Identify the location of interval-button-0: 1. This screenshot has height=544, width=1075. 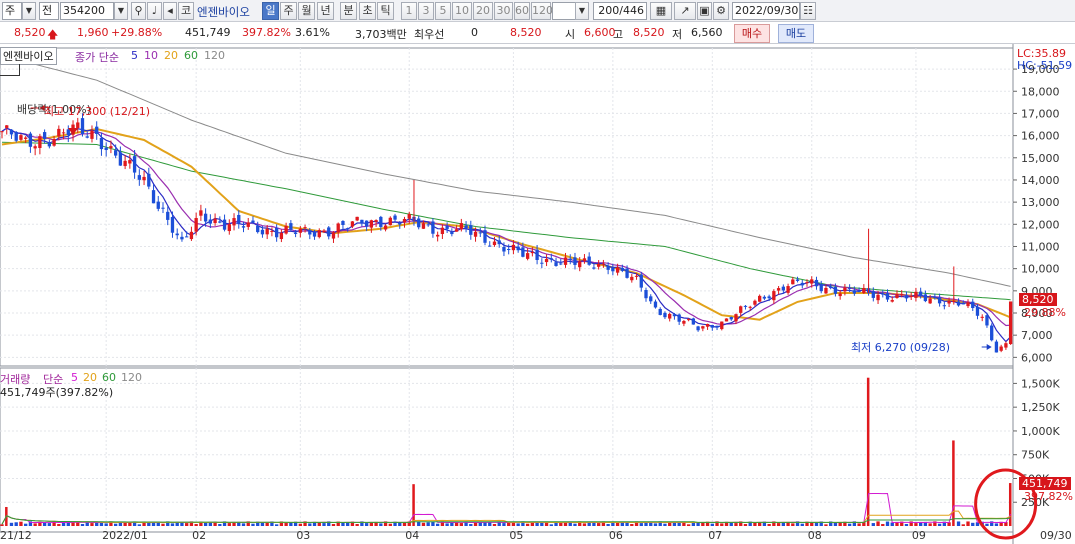
(409, 11).